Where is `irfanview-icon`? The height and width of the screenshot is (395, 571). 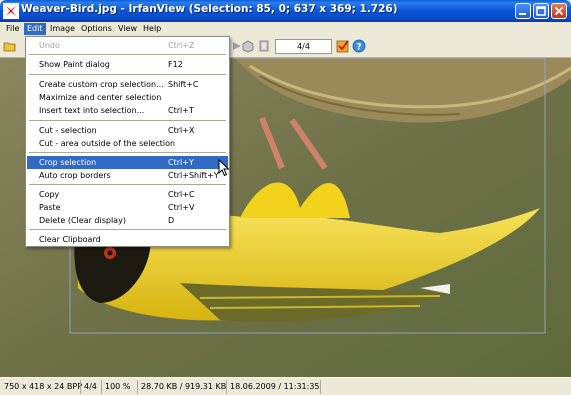 irfanview-icon is located at coordinates (11, 11).